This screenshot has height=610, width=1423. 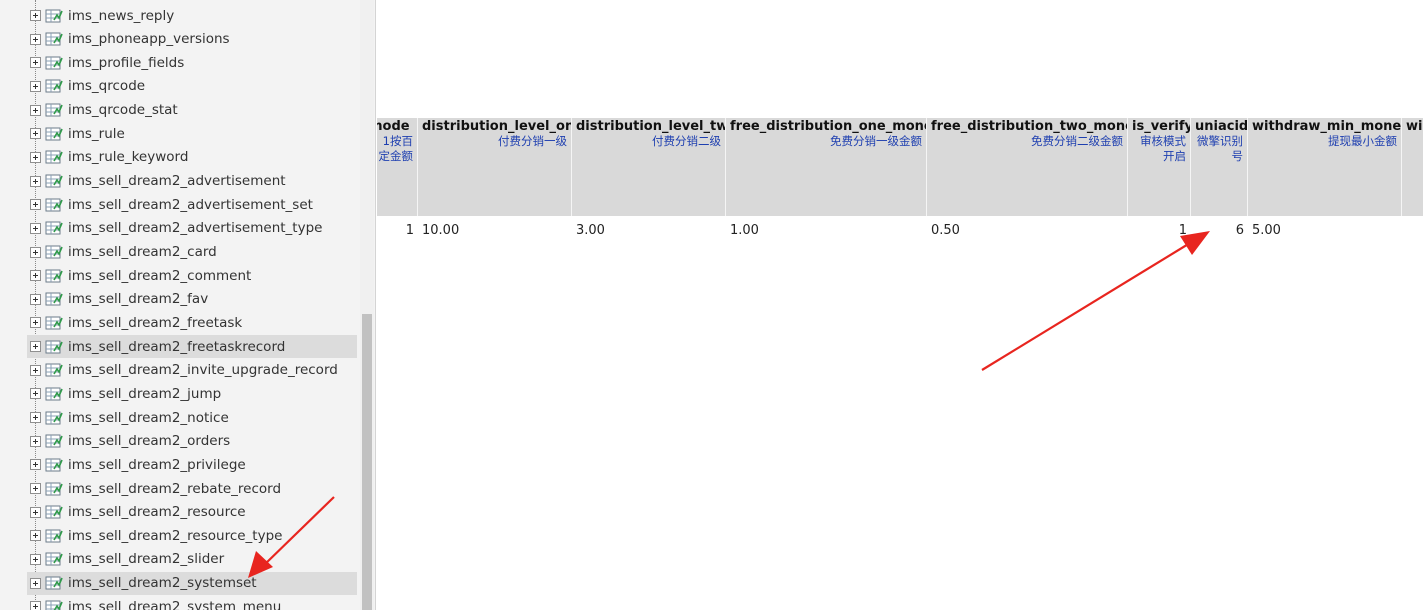 I want to click on sidebar-item-ims-sell-dream2-privilege: ims_sell_dream2_privilege, so click(x=192, y=464).